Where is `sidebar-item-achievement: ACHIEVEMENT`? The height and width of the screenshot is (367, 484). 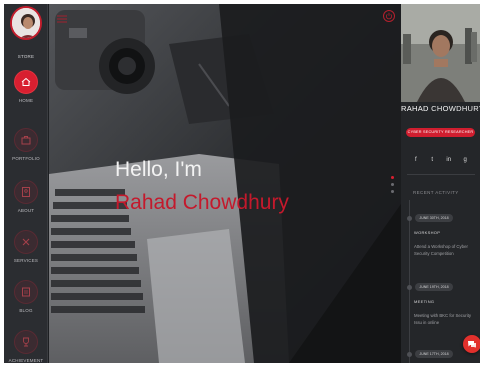 sidebar-item-achievement: ACHIEVEMENT is located at coordinates (26, 346).